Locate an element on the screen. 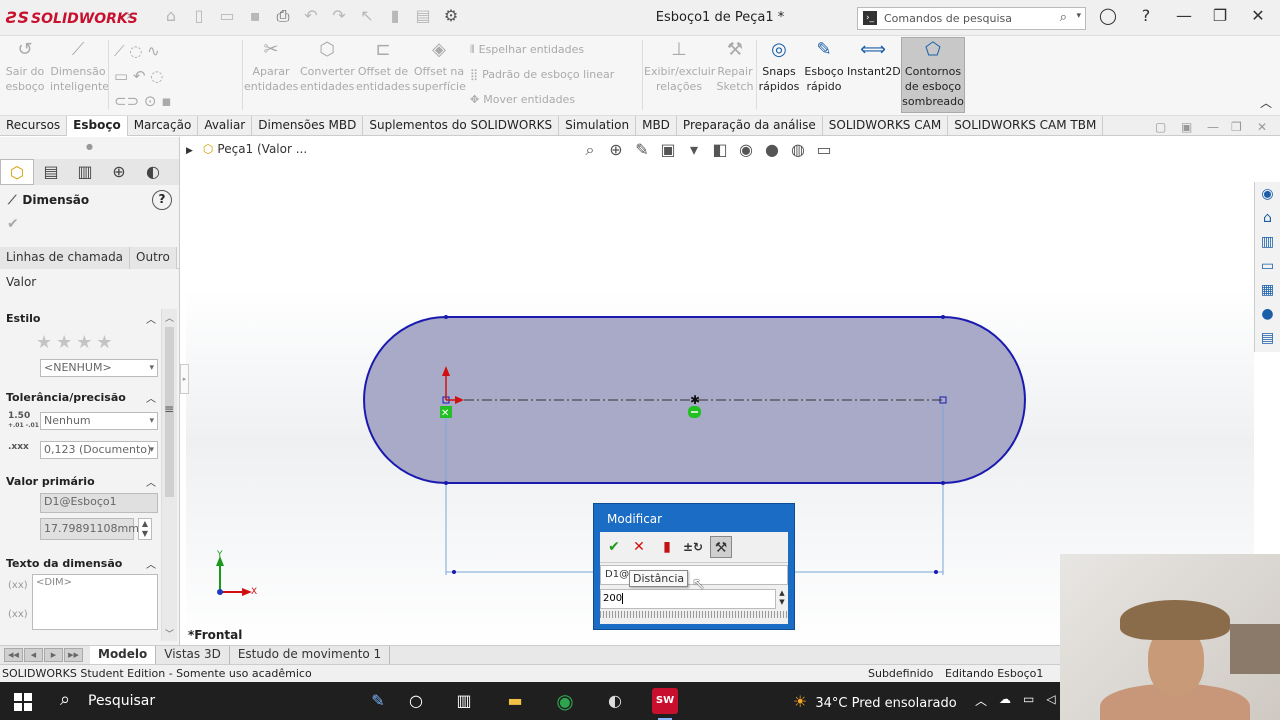  file-explorer-icon: ▬ is located at coordinates (515, 701).